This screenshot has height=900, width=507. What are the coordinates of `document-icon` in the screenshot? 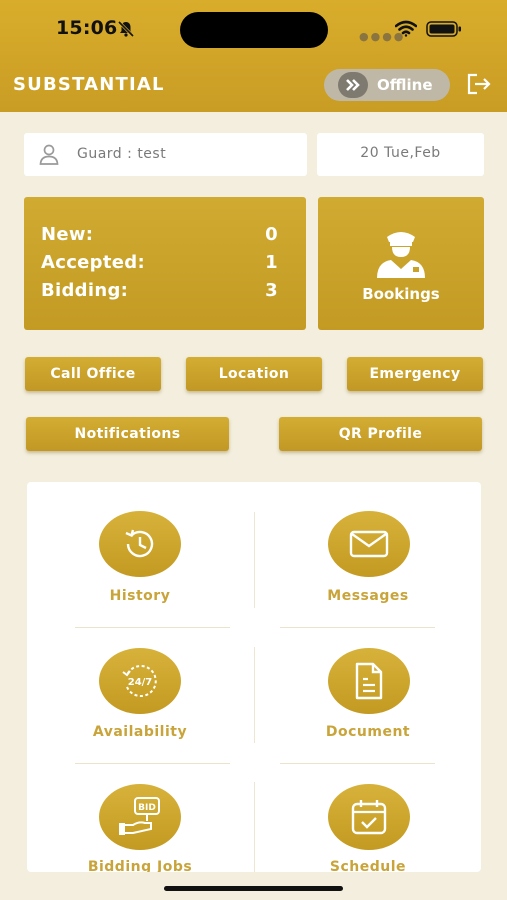 It's located at (369, 681).